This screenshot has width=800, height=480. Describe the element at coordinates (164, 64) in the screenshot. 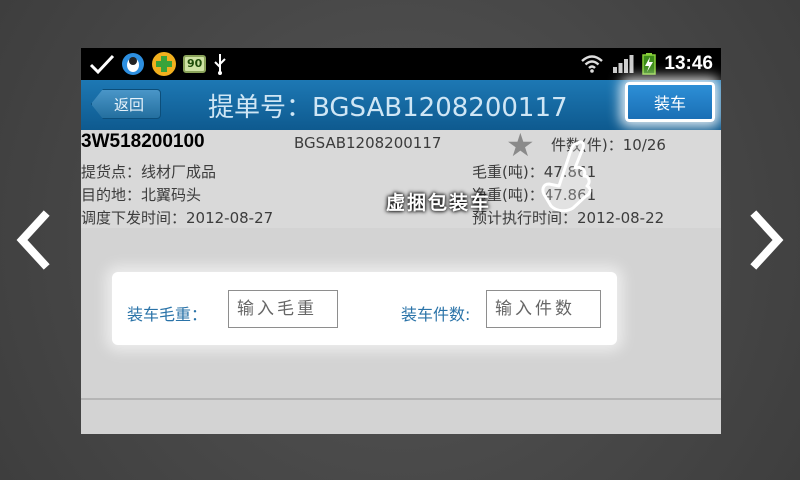

I see `plus-app-icon` at that location.